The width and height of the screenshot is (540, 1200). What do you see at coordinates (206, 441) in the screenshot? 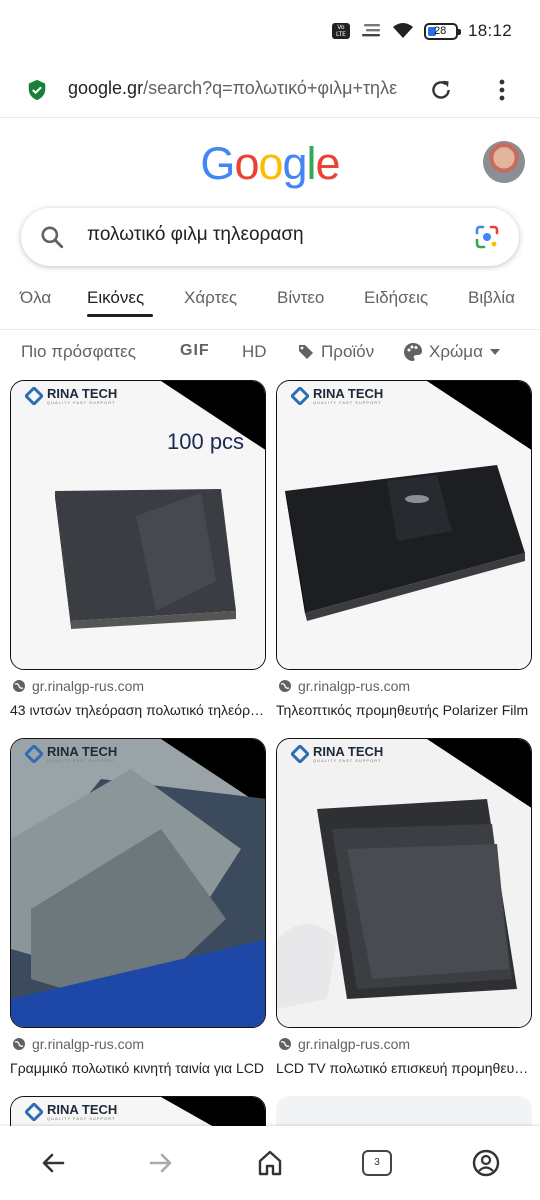
I see `quantity-overlay: 100 pcs` at bounding box center [206, 441].